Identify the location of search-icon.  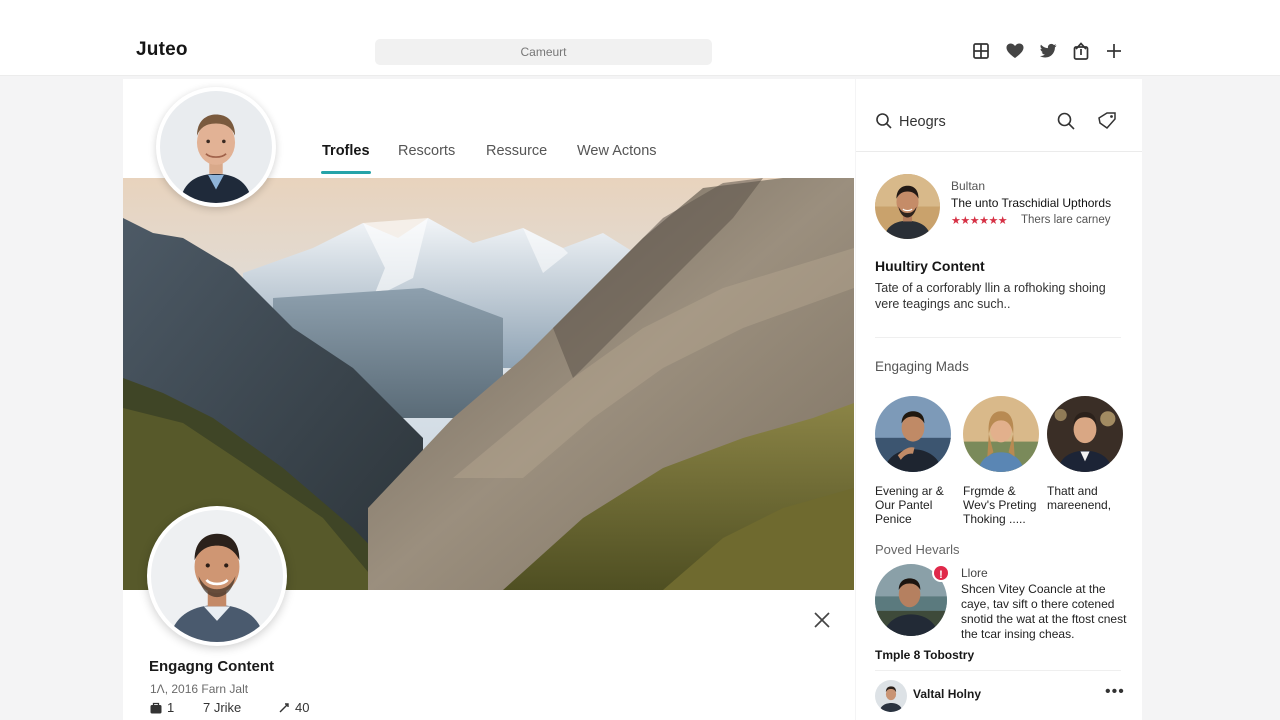
(884, 121).